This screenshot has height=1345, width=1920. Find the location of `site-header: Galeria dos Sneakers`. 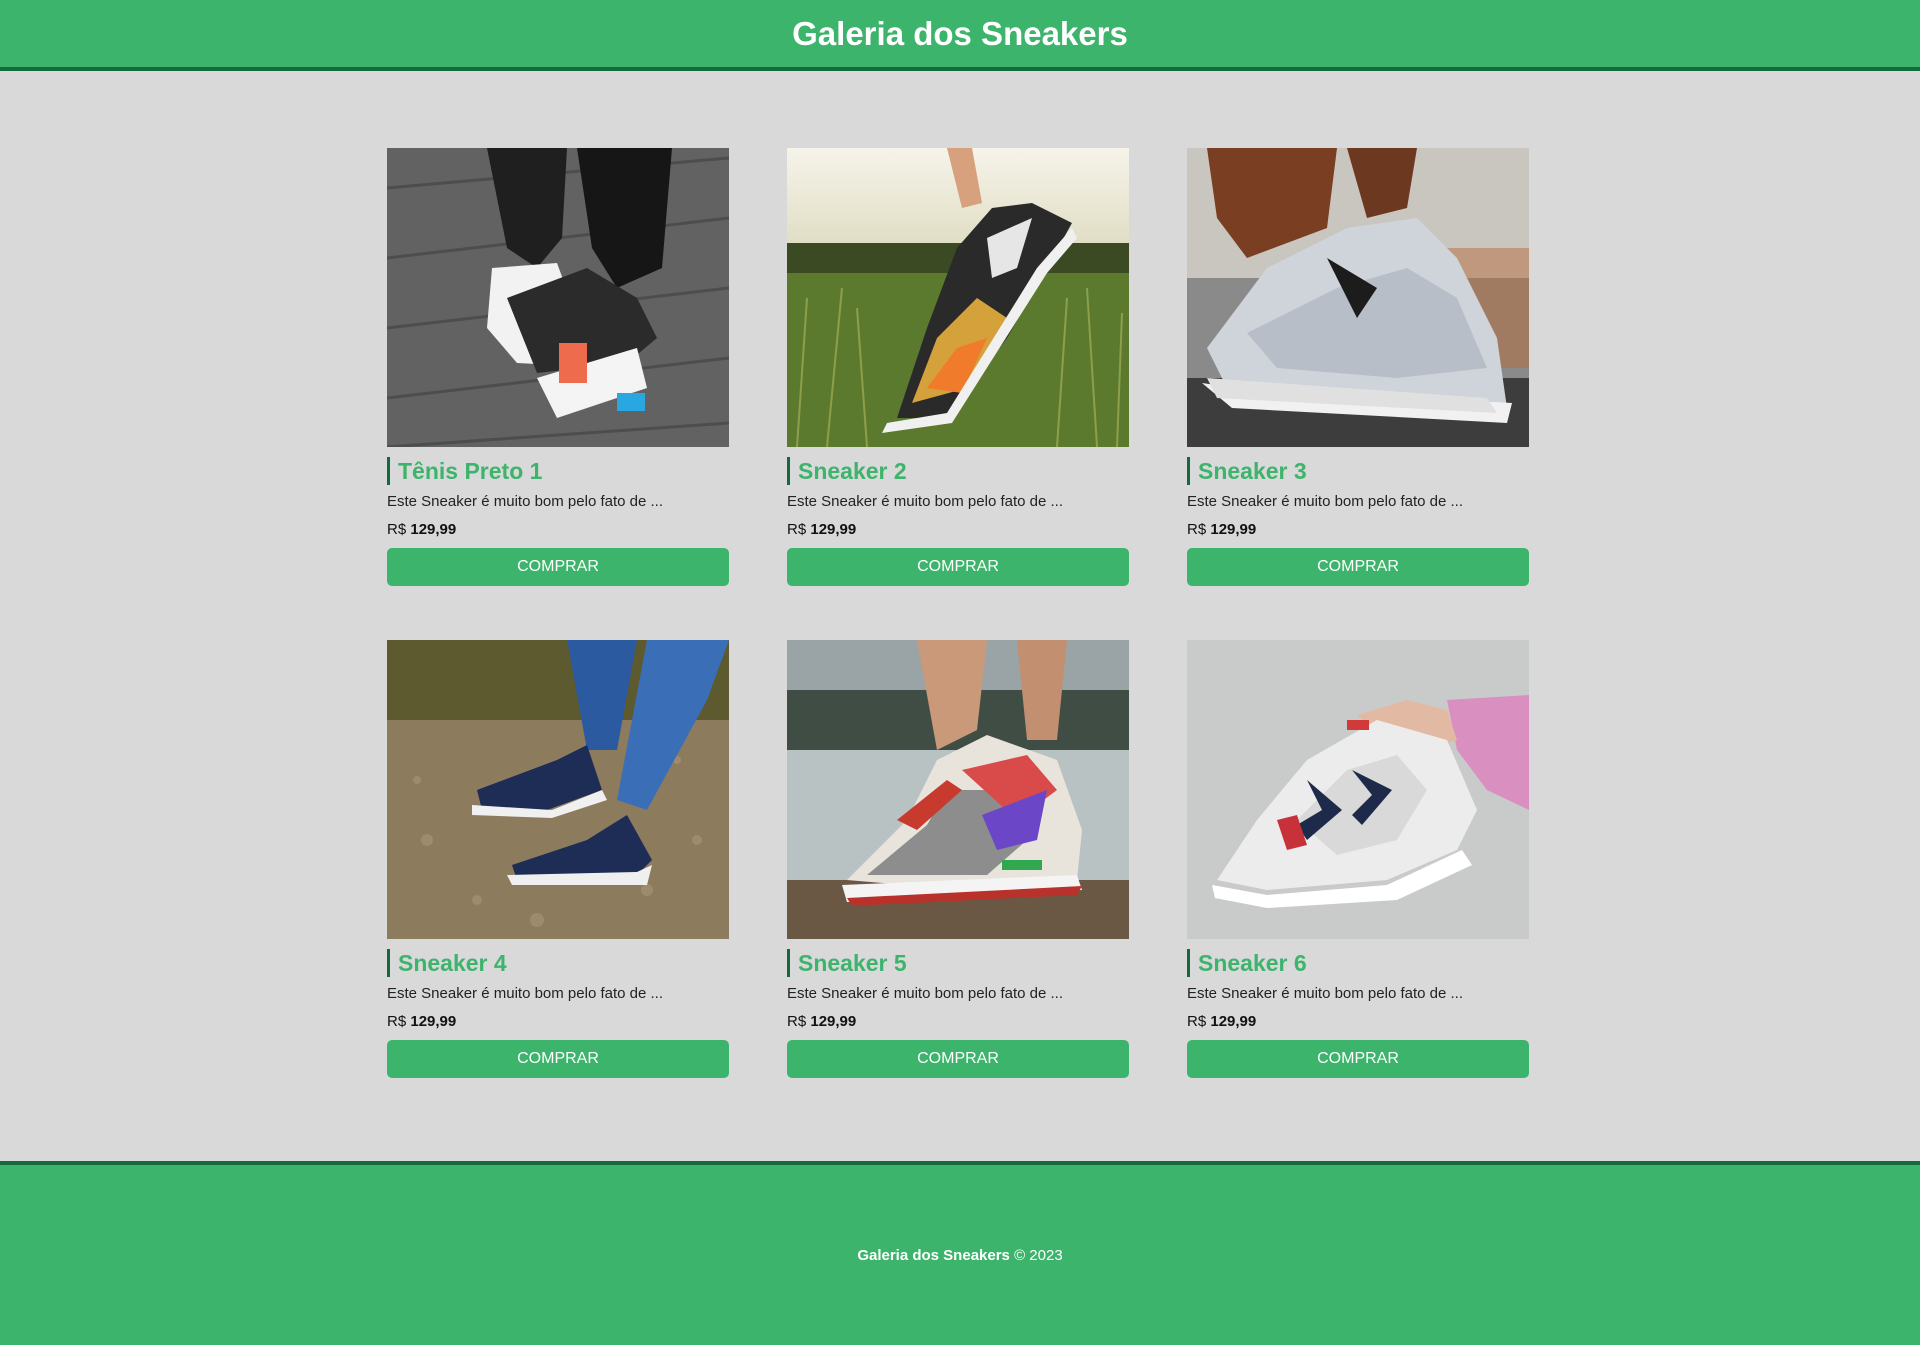

site-header: Galeria dos Sneakers is located at coordinates (960, 35).